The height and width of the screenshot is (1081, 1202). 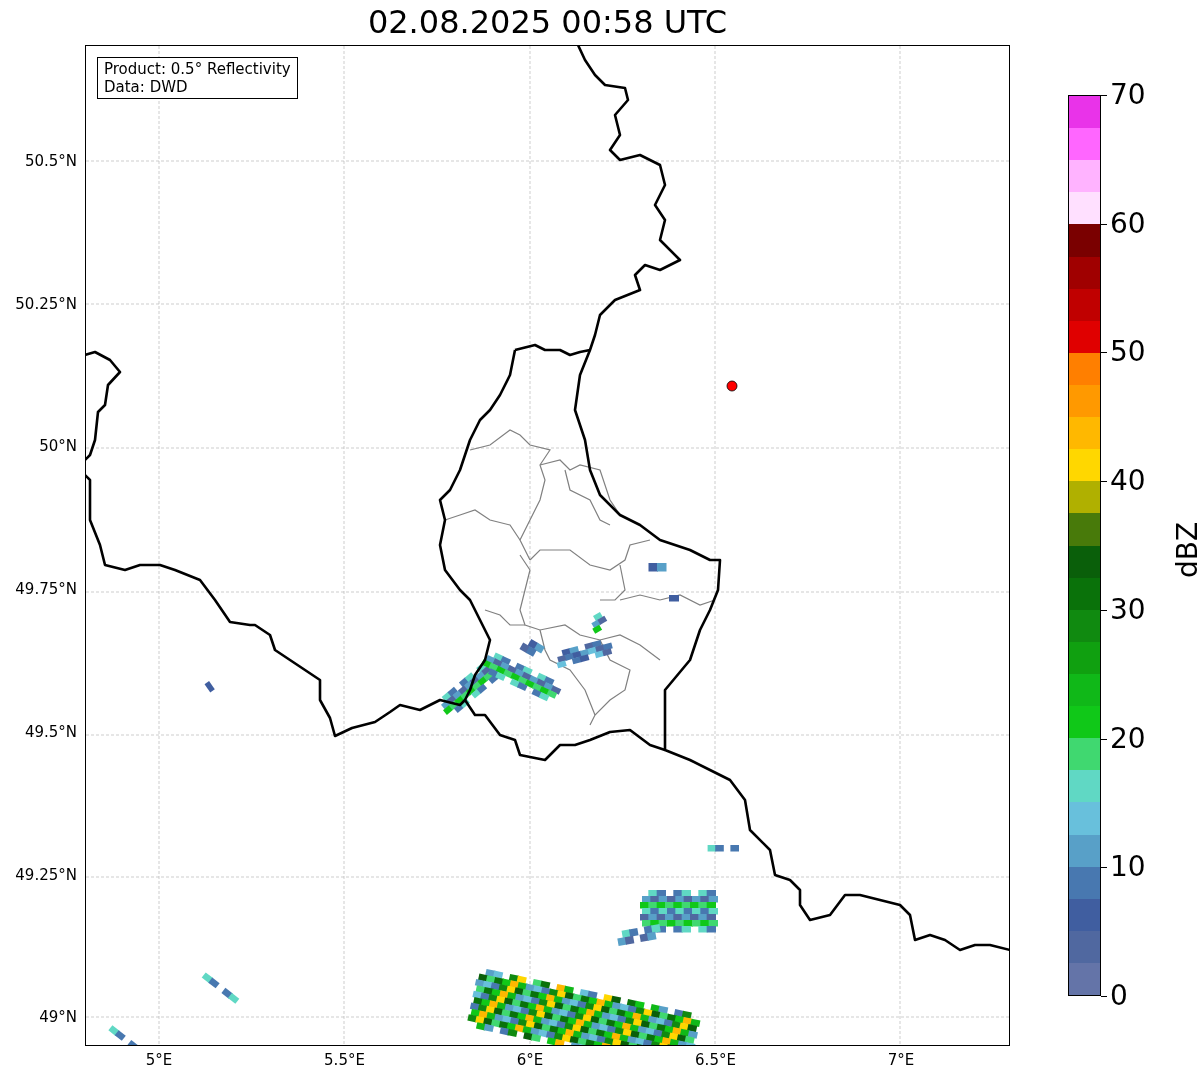 I want to click on longitude-label: 6.5°E, so click(x=715, y=1060).